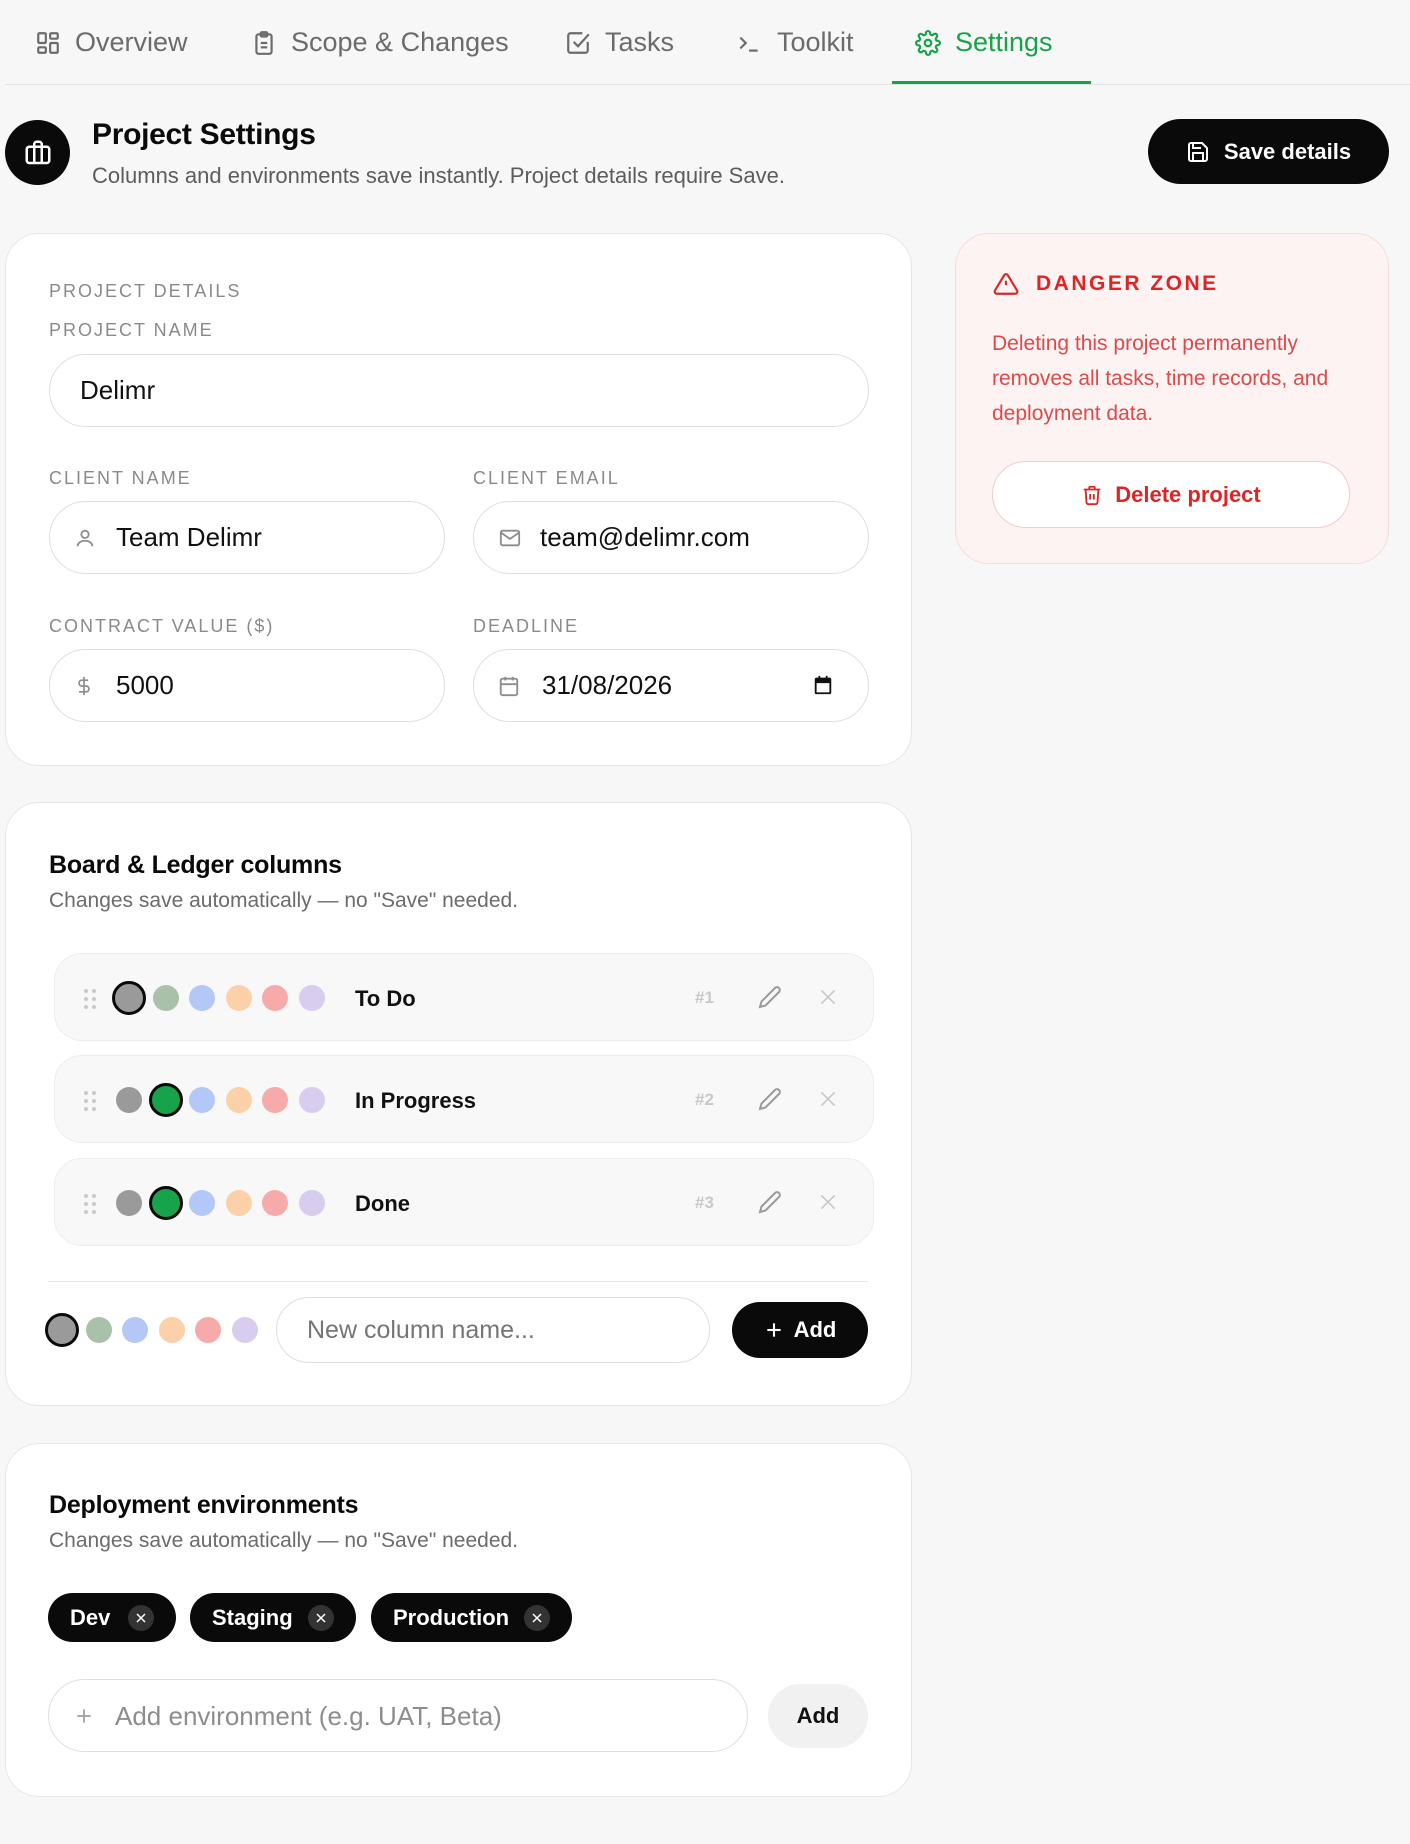  What do you see at coordinates (451, 1617) in the screenshot?
I see `environment-name: Production` at bounding box center [451, 1617].